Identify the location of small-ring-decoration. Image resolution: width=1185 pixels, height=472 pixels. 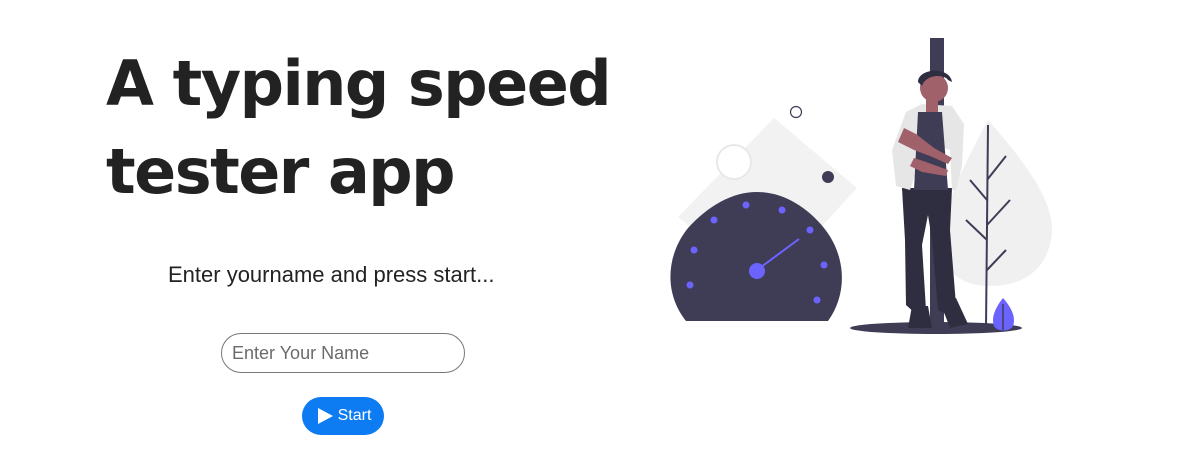
(796, 112).